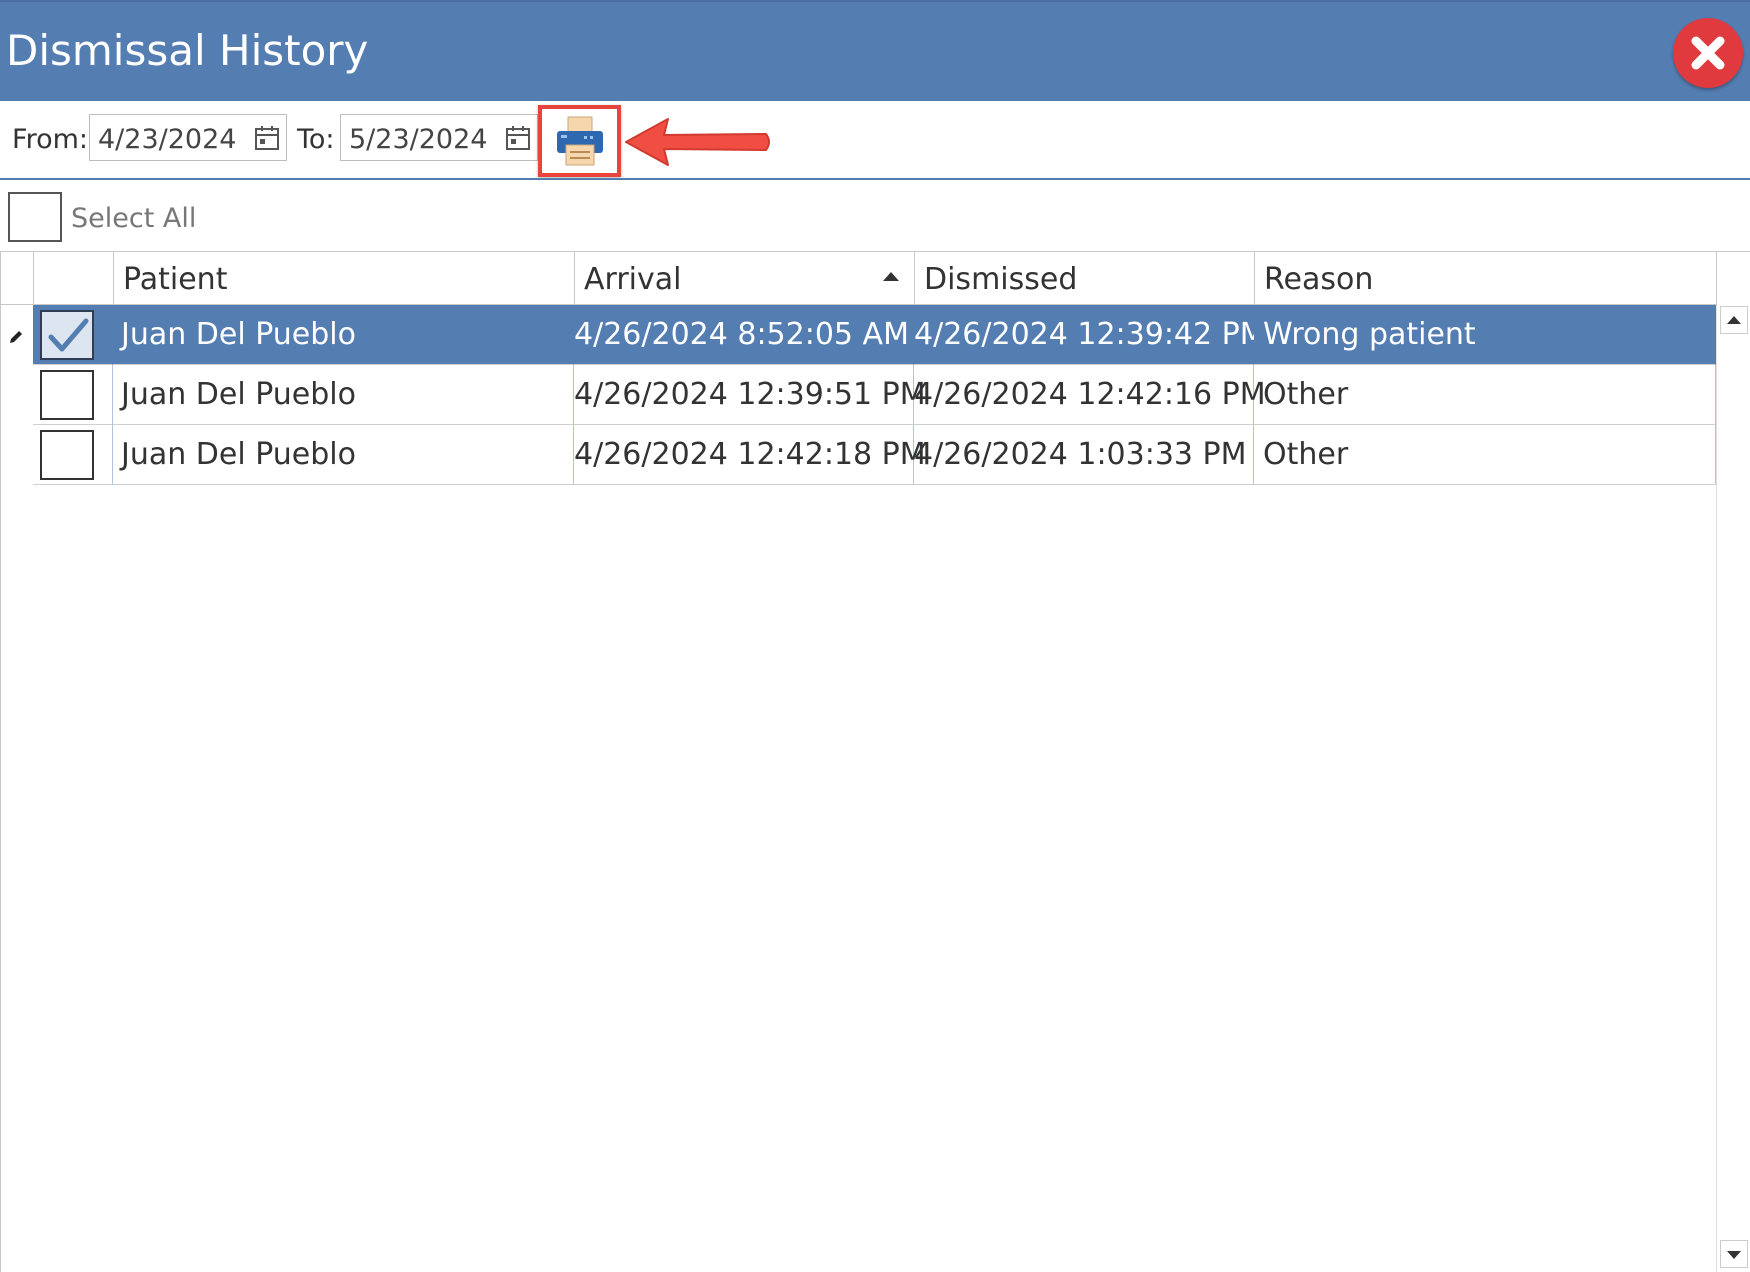 The image size is (1750, 1272). What do you see at coordinates (187, 50) in the screenshot?
I see `window-title: Dismissal History` at bounding box center [187, 50].